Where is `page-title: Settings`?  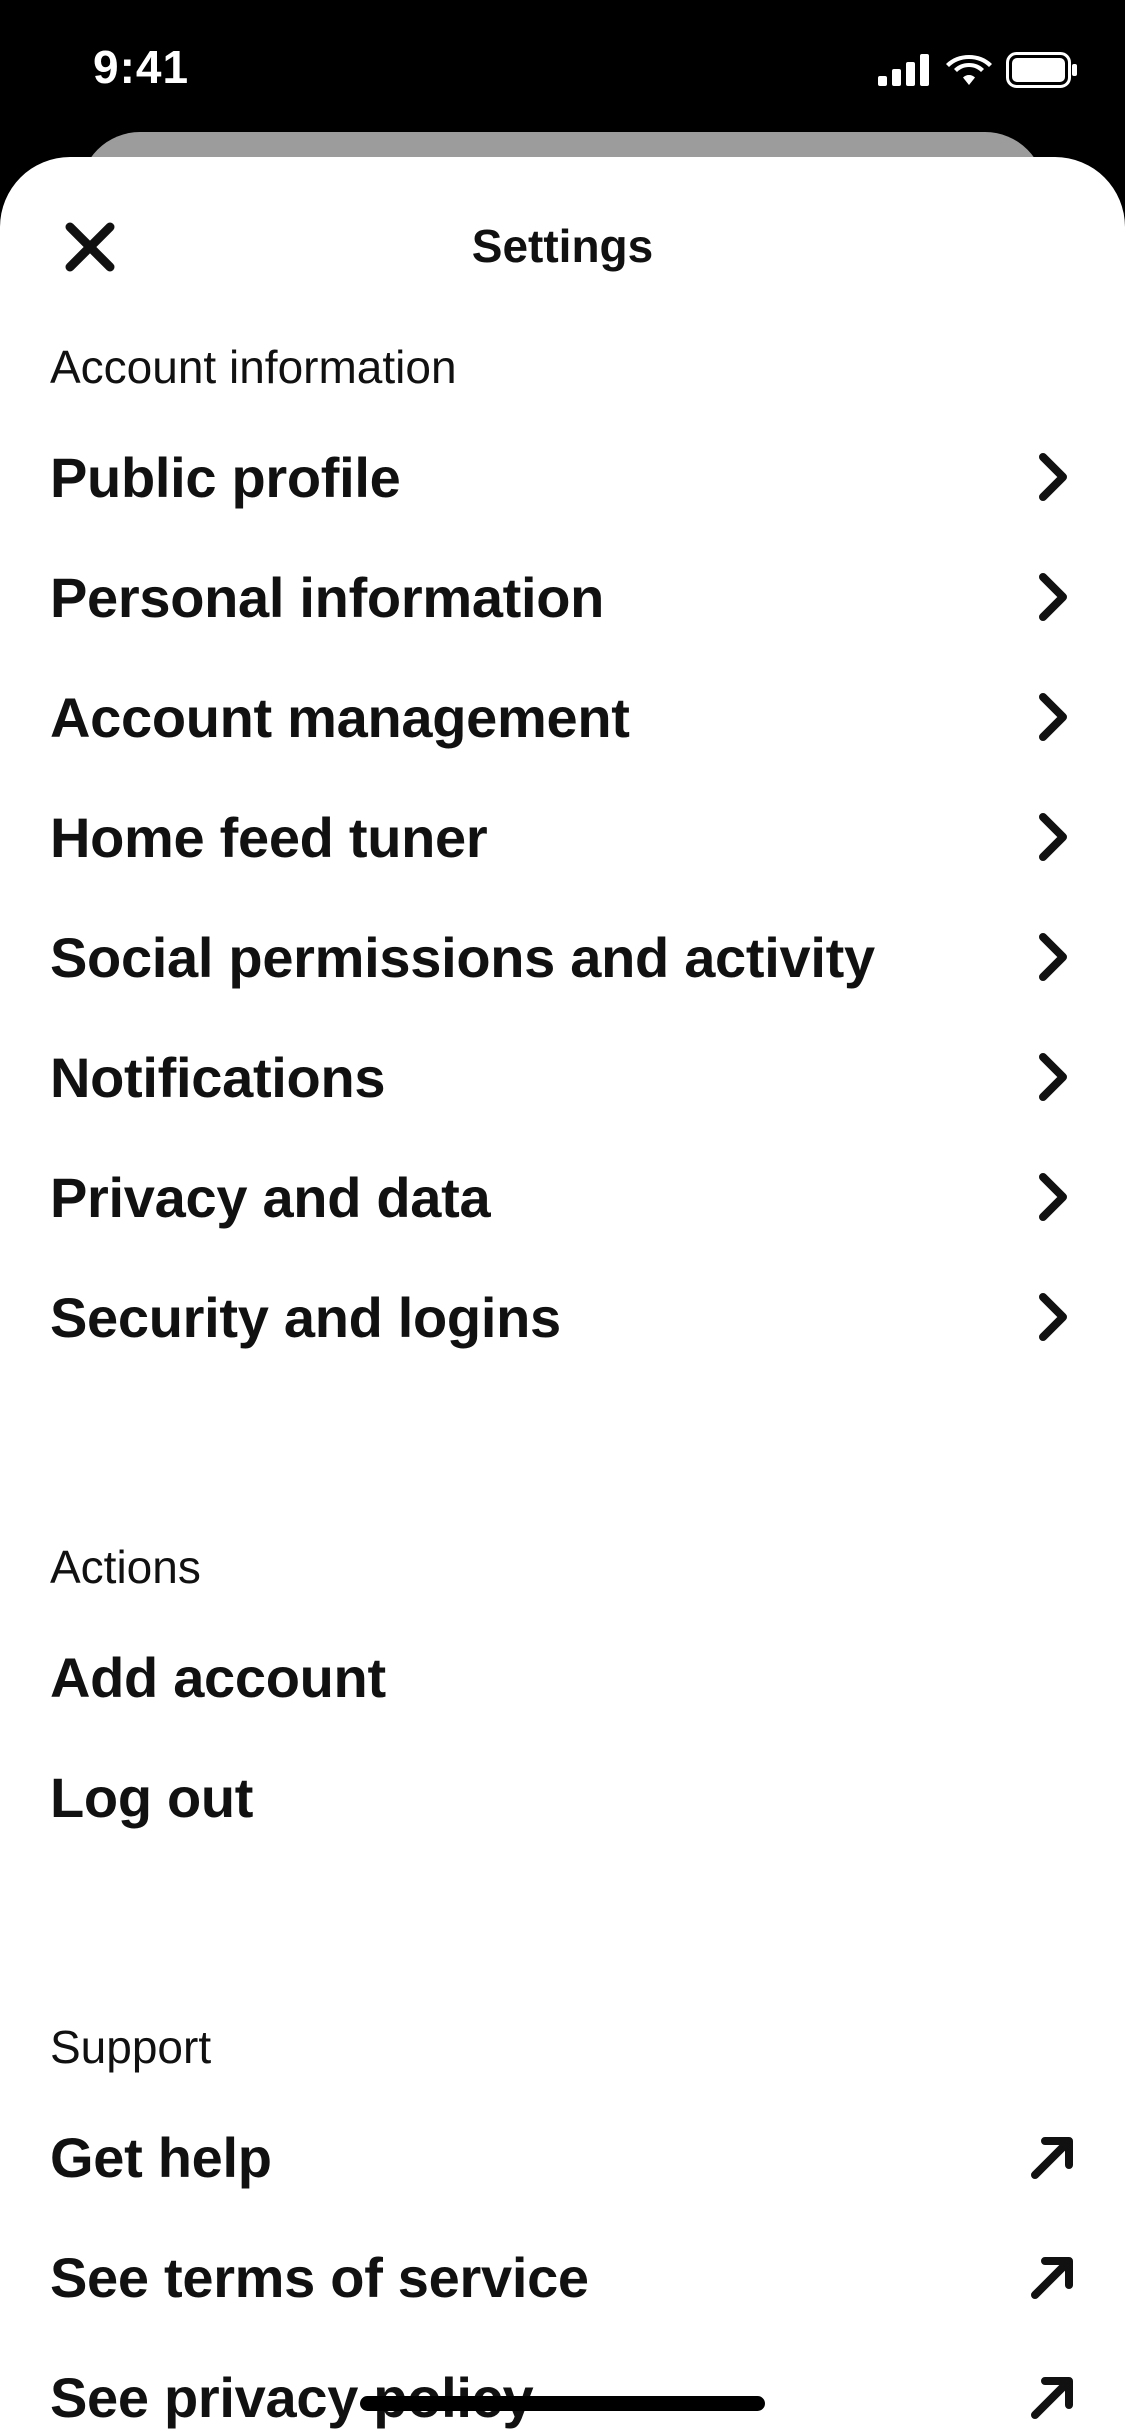 page-title: Settings is located at coordinates (562, 246).